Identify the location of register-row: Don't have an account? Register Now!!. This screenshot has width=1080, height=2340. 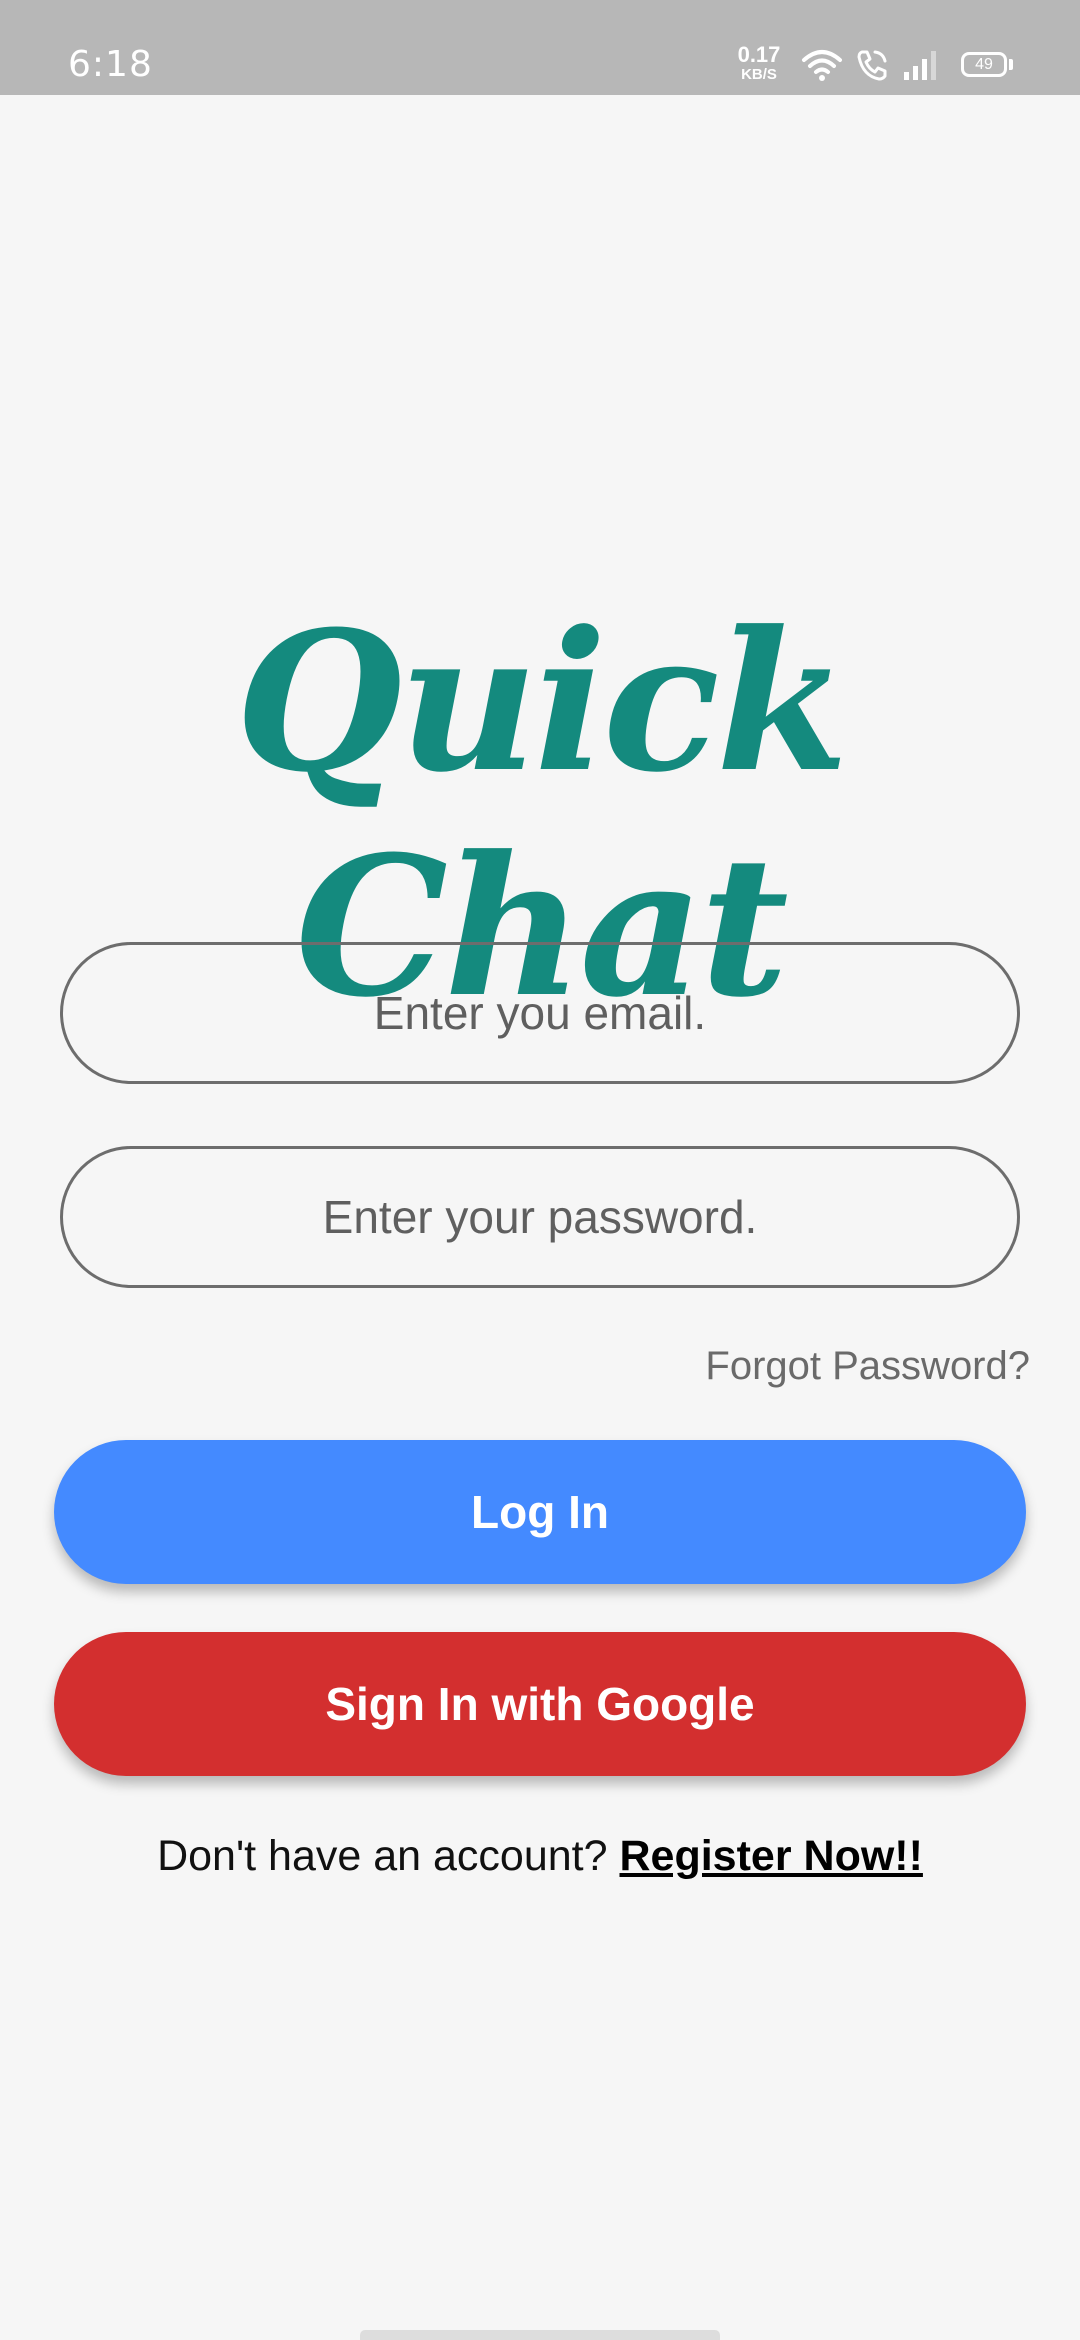
(540, 1856).